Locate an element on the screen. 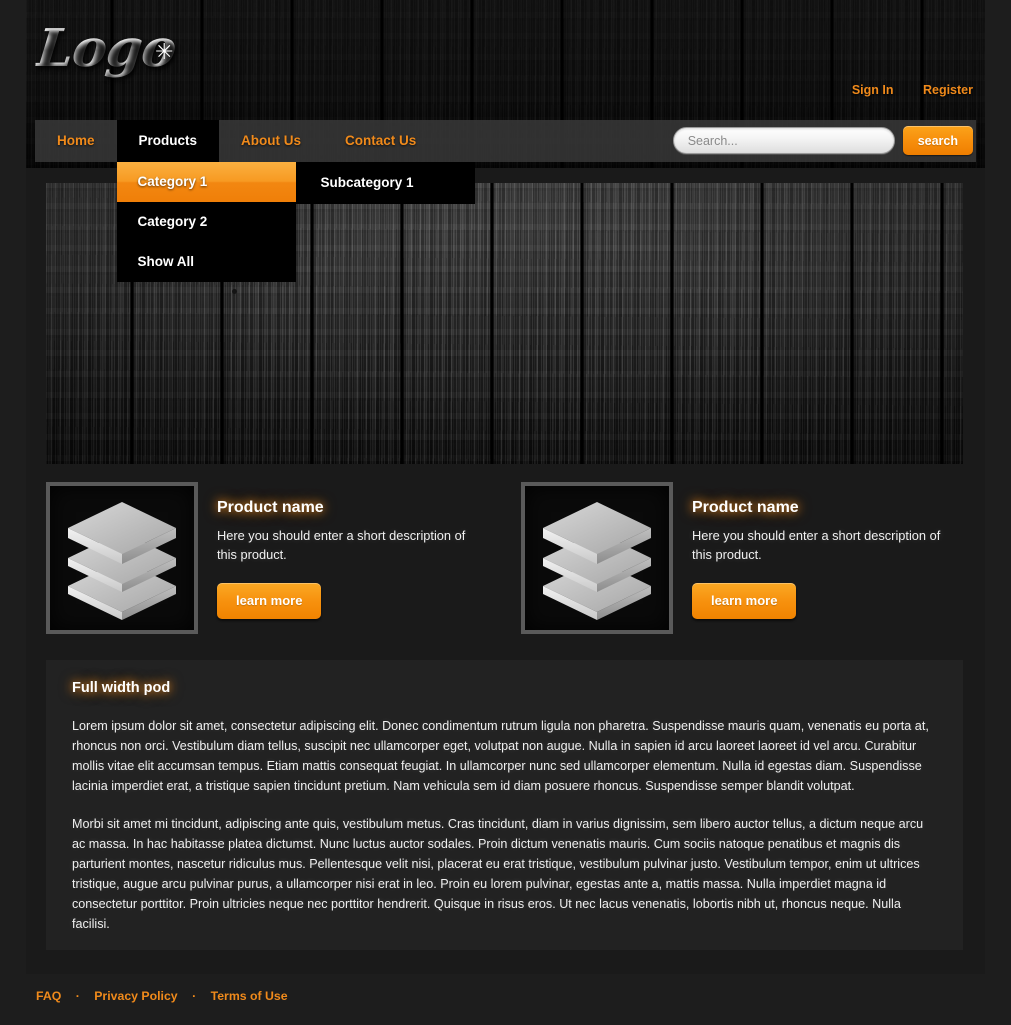  search-input is located at coordinates (783, 140).